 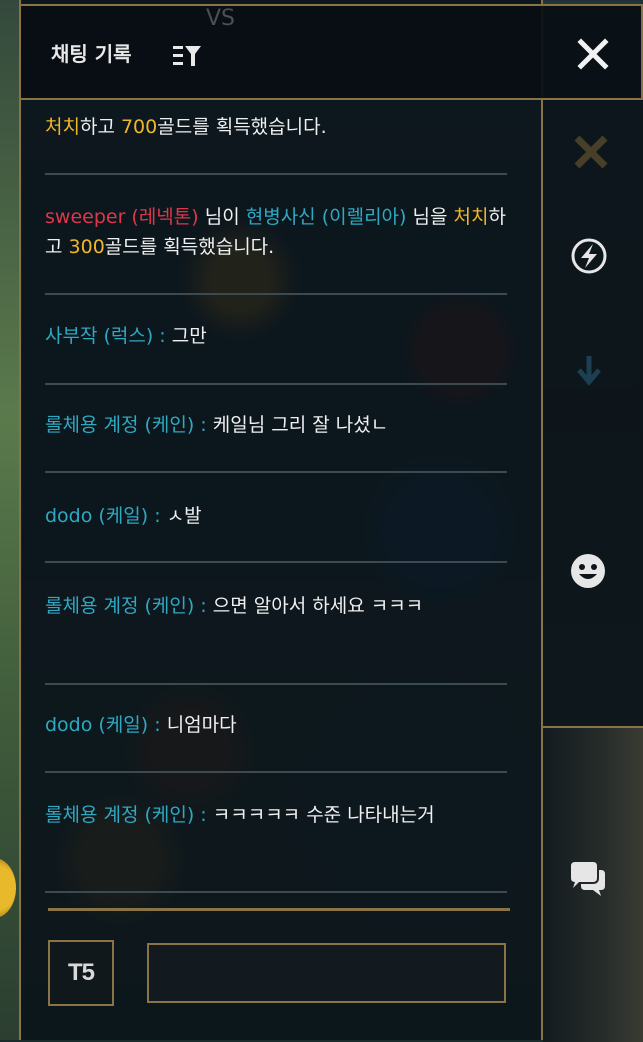 I want to click on chat-message: 사부작 (럭스) : 그만, so click(x=276, y=336).